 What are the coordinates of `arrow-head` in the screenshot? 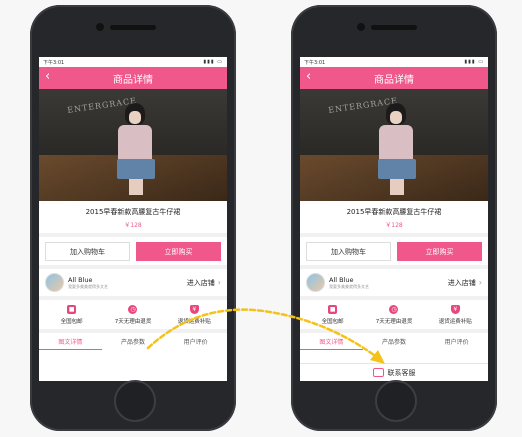 It's located at (377, 357).